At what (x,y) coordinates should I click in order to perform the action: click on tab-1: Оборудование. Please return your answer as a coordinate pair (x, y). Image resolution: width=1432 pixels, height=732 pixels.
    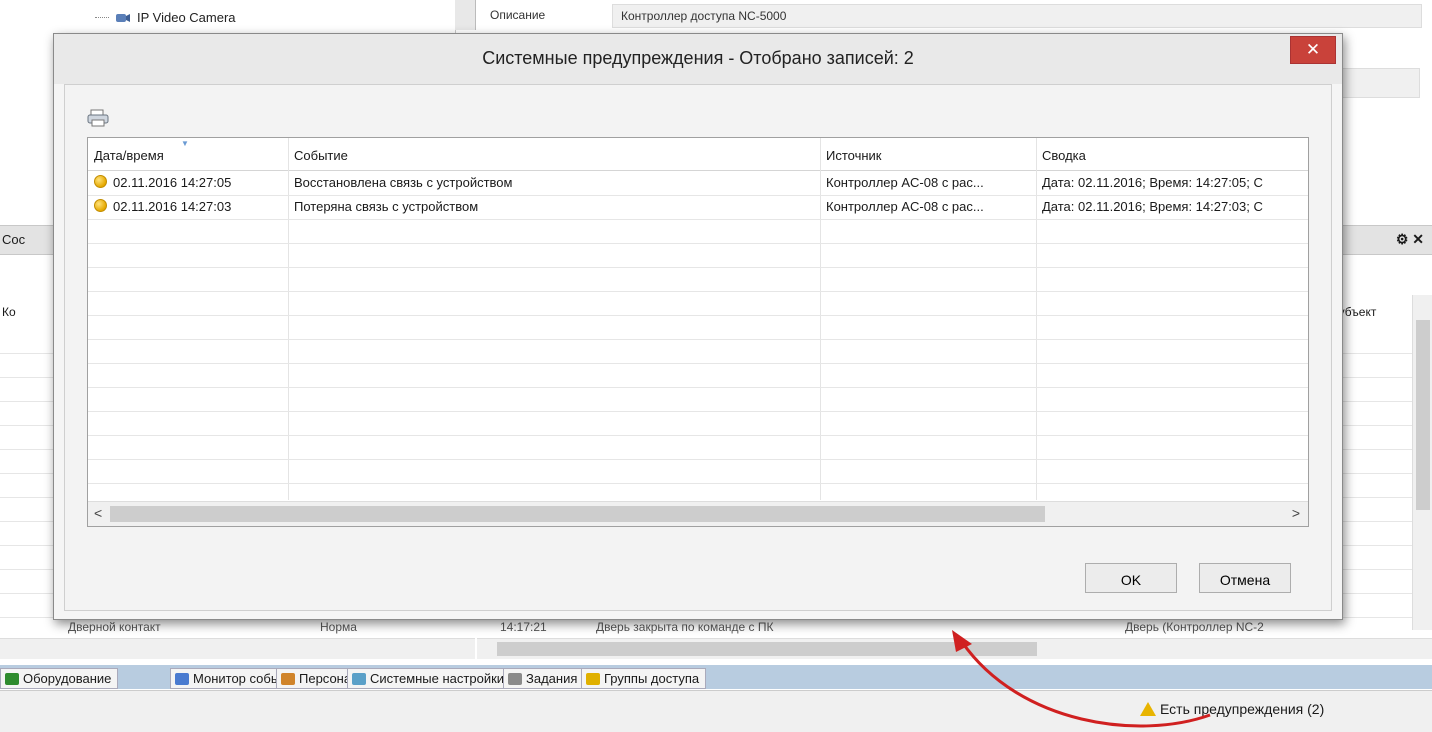
    Looking at the image, I should click on (59, 678).